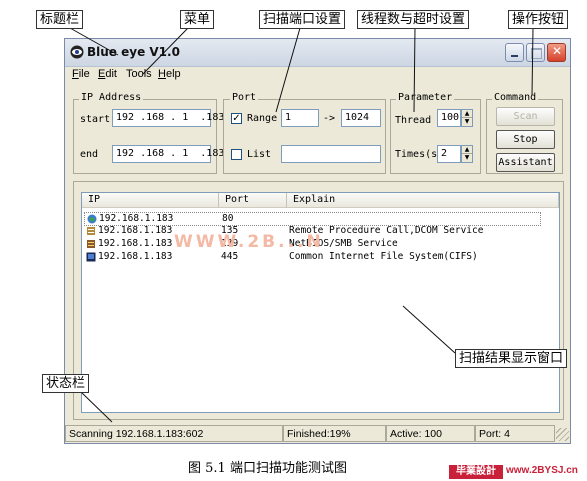 The image size is (587, 481). Describe the element at coordinates (60, 19) in the screenshot. I see `annotation-title-bar: 标题栏` at that location.